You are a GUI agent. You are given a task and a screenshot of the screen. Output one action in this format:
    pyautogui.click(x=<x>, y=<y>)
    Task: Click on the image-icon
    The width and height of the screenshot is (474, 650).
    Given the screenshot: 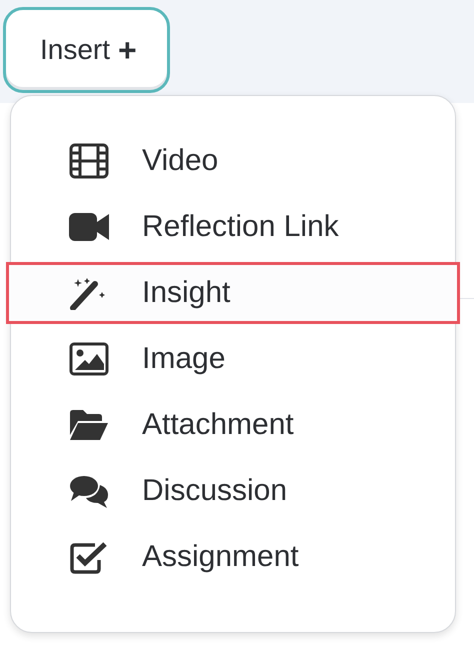 What is the action you would take?
    pyautogui.click(x=89, y=359)
    